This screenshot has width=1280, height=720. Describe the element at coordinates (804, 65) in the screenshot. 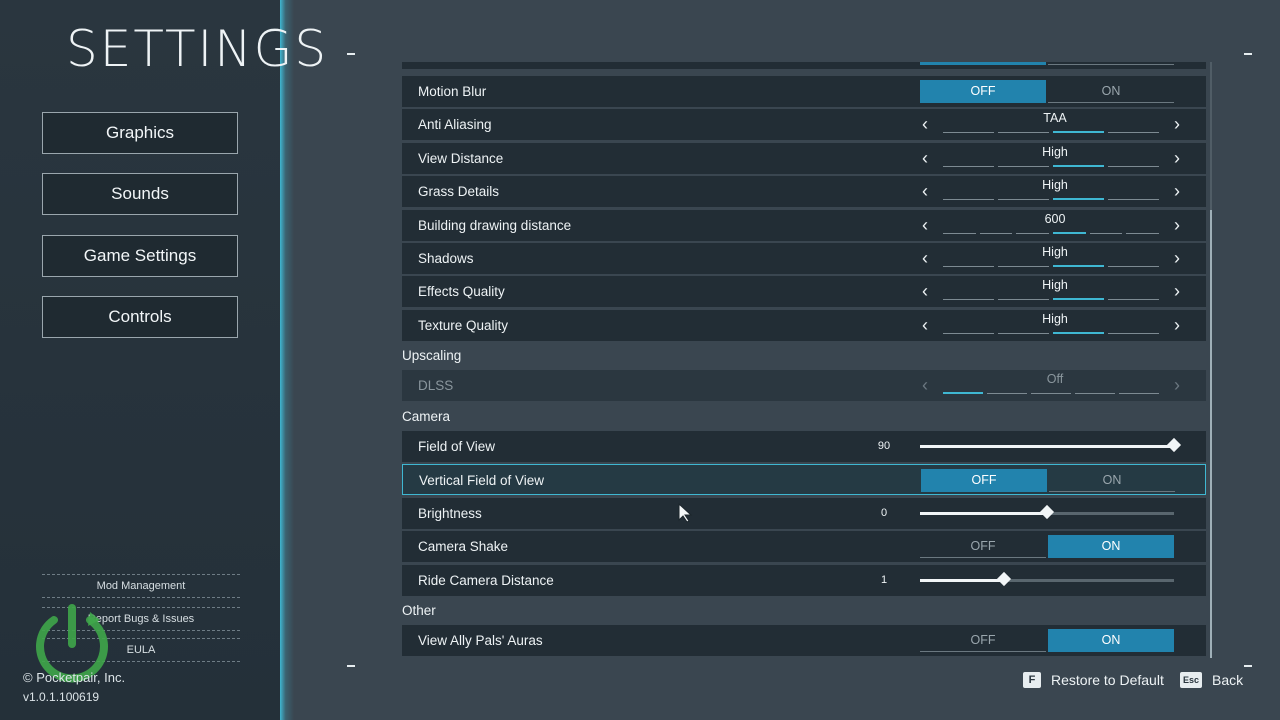

I see `setting-row-partial` at that location.